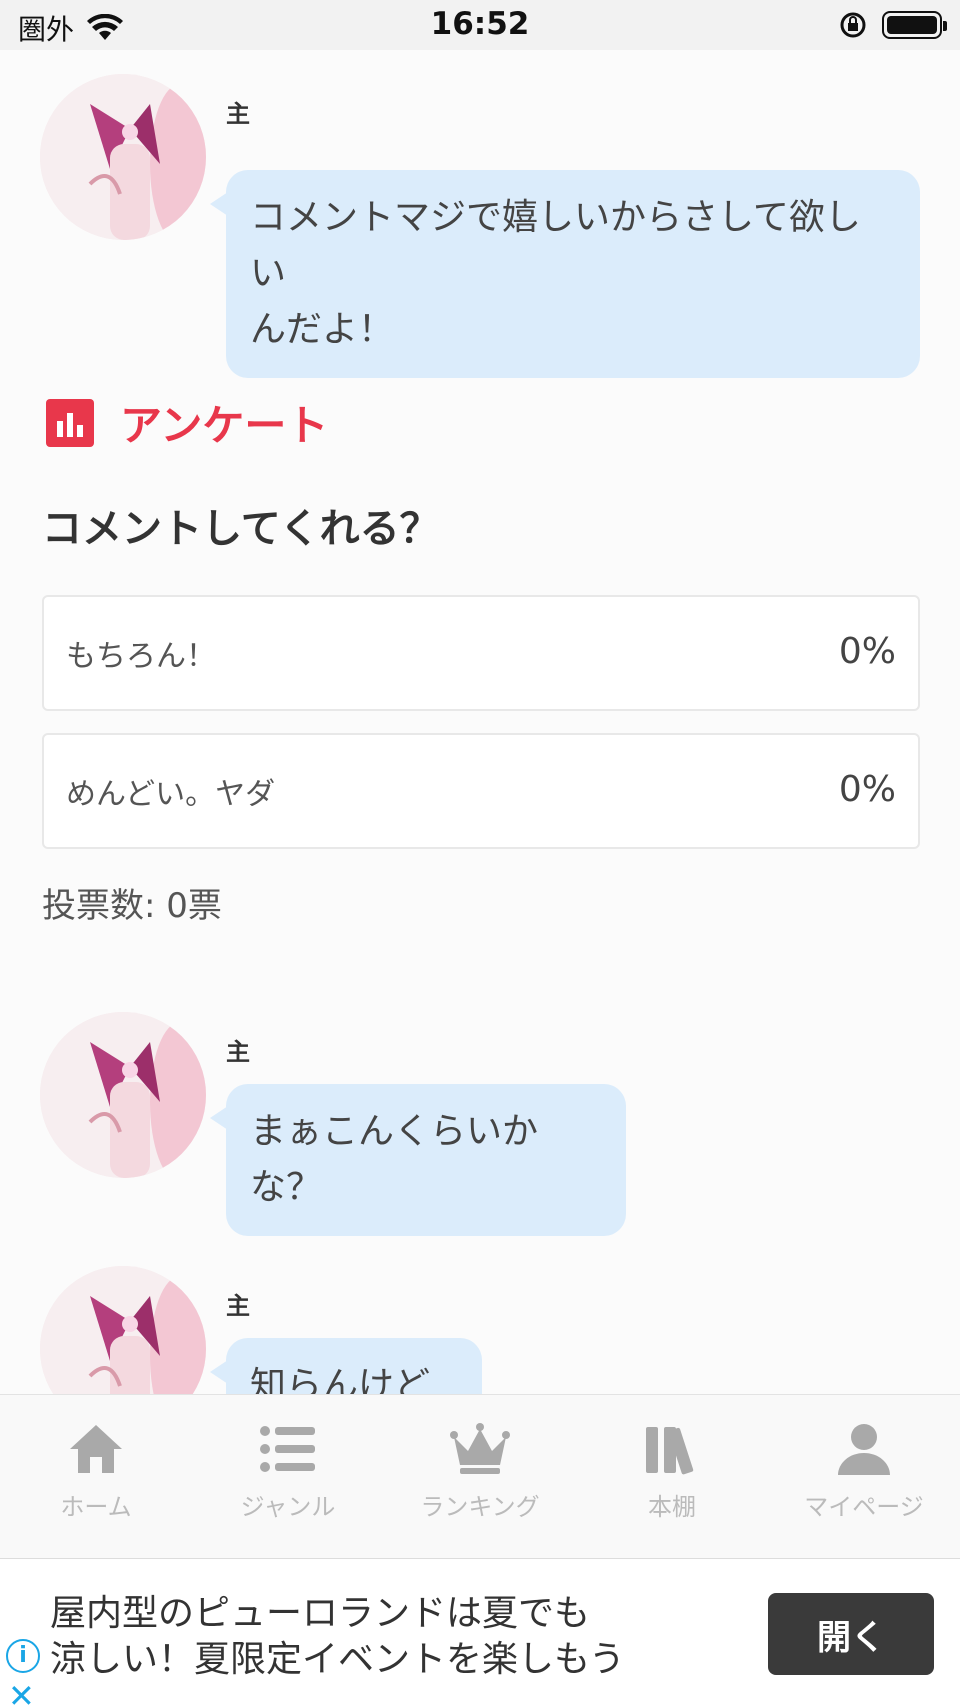 The height and width of the screenshot is (1706, 960). I want to click on message-text-line: んだよ！, so click(322, 329).